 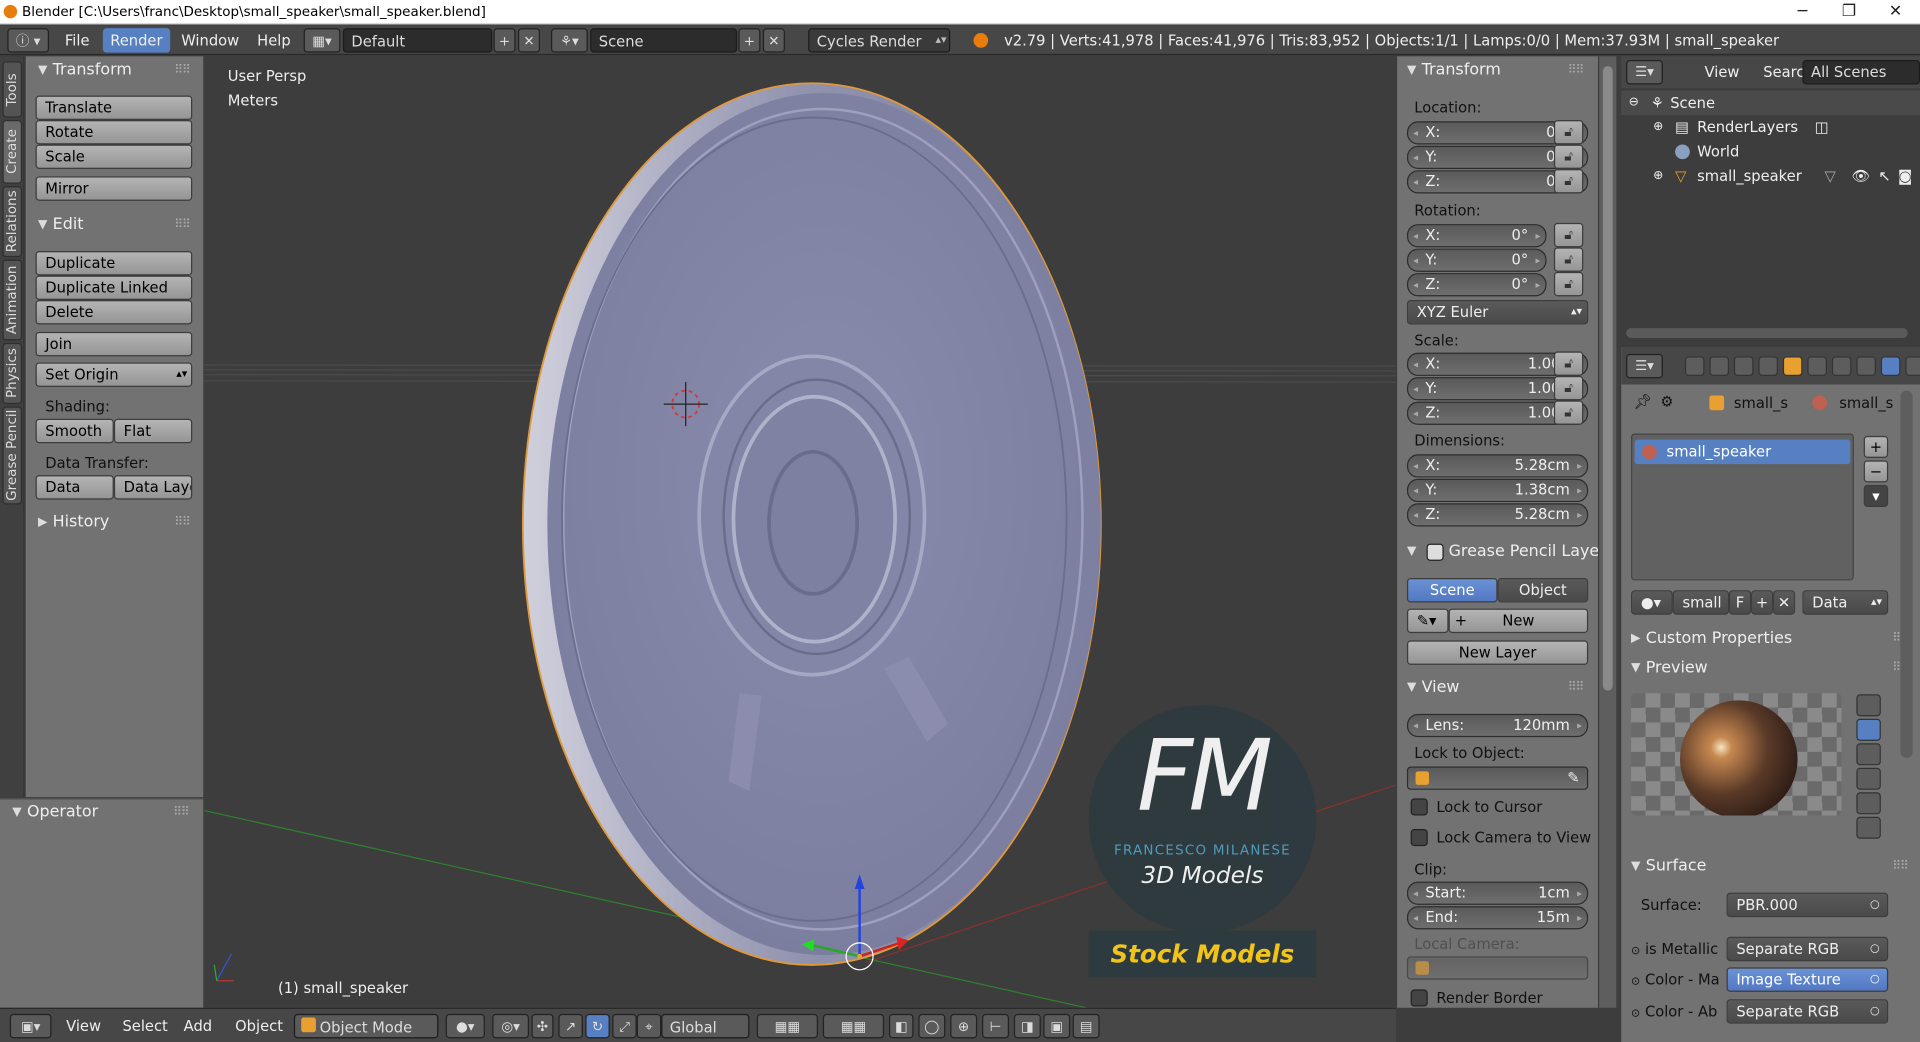 I want to click on outliner-item-world: World, so click(x=1770, y=152).